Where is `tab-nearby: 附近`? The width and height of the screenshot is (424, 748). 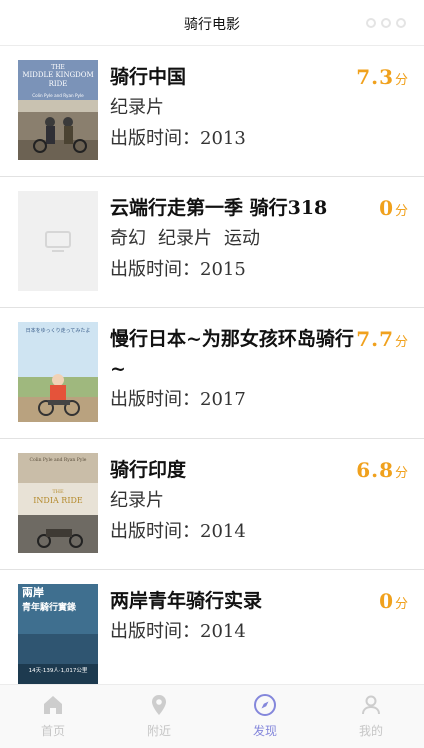 tab-nearby: 附近 is located at coordinates (159, 716).